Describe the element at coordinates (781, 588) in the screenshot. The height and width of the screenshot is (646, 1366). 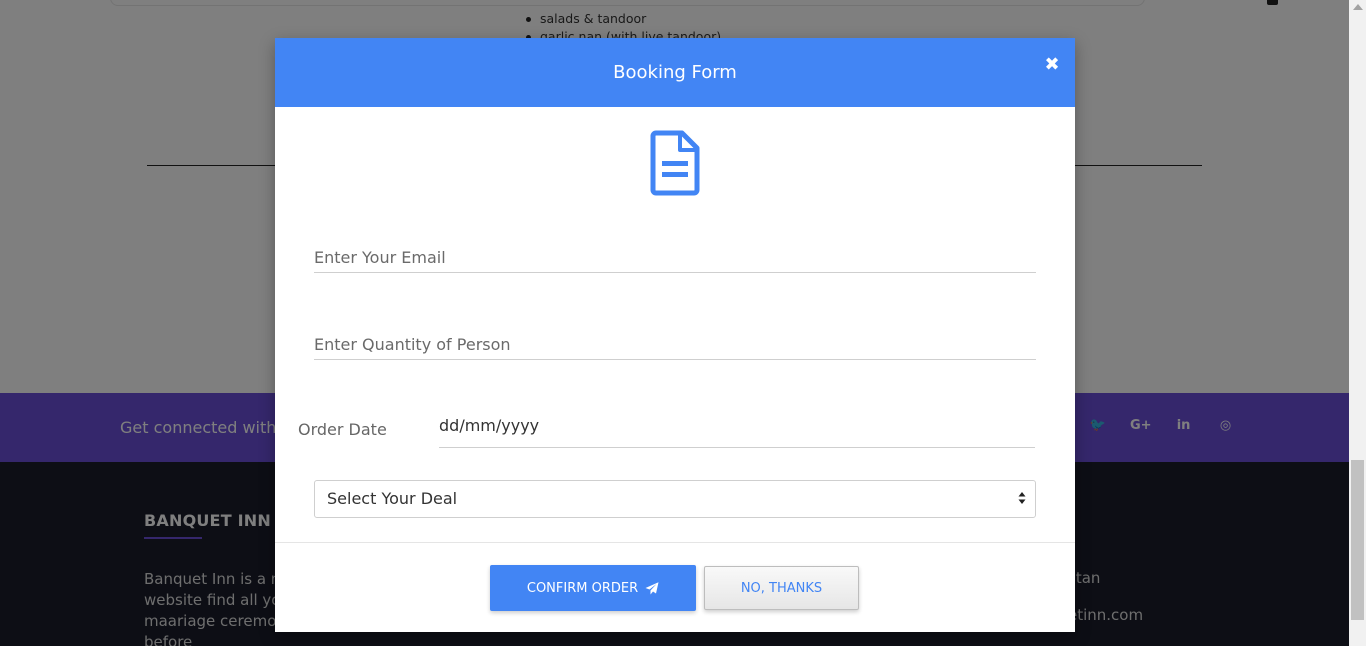
I see `no-thanks-button: NO, THANKS` at that location.